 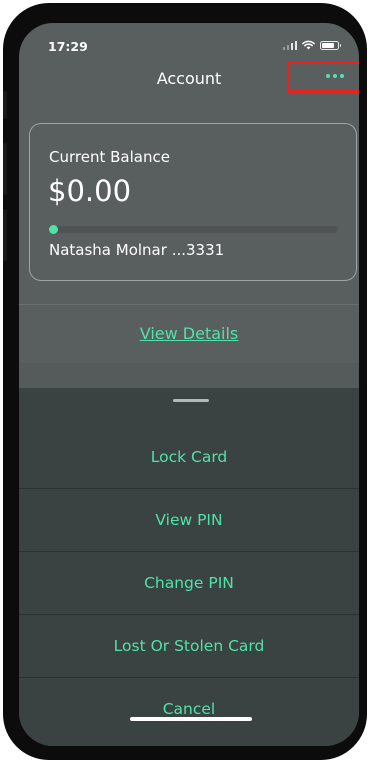 What do you see at coordinates (5, 235) in the screenshot?
I see `volume-down-button` at bounding box center [5, 235].